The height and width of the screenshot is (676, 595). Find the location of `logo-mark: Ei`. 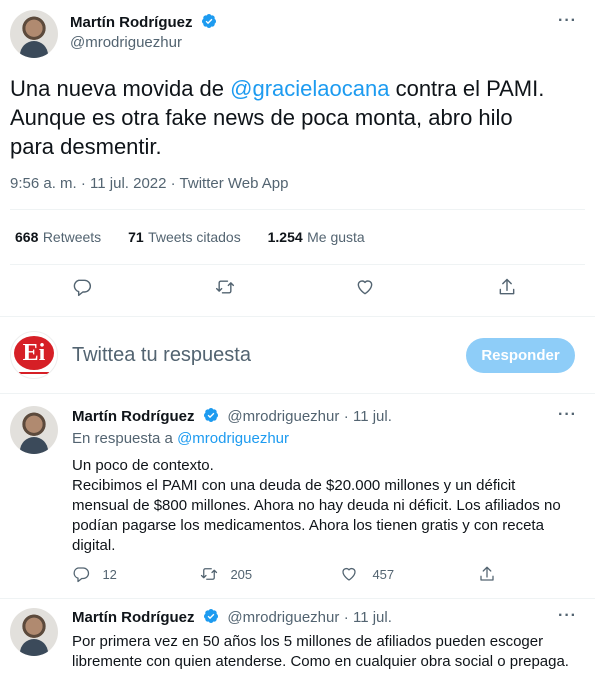

logo-mark: Ei is located at coordinates (34, 353).